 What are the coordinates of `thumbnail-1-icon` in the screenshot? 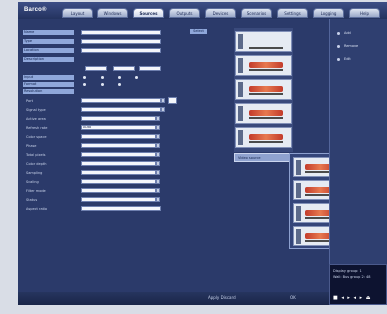 It's located at (240, 41).